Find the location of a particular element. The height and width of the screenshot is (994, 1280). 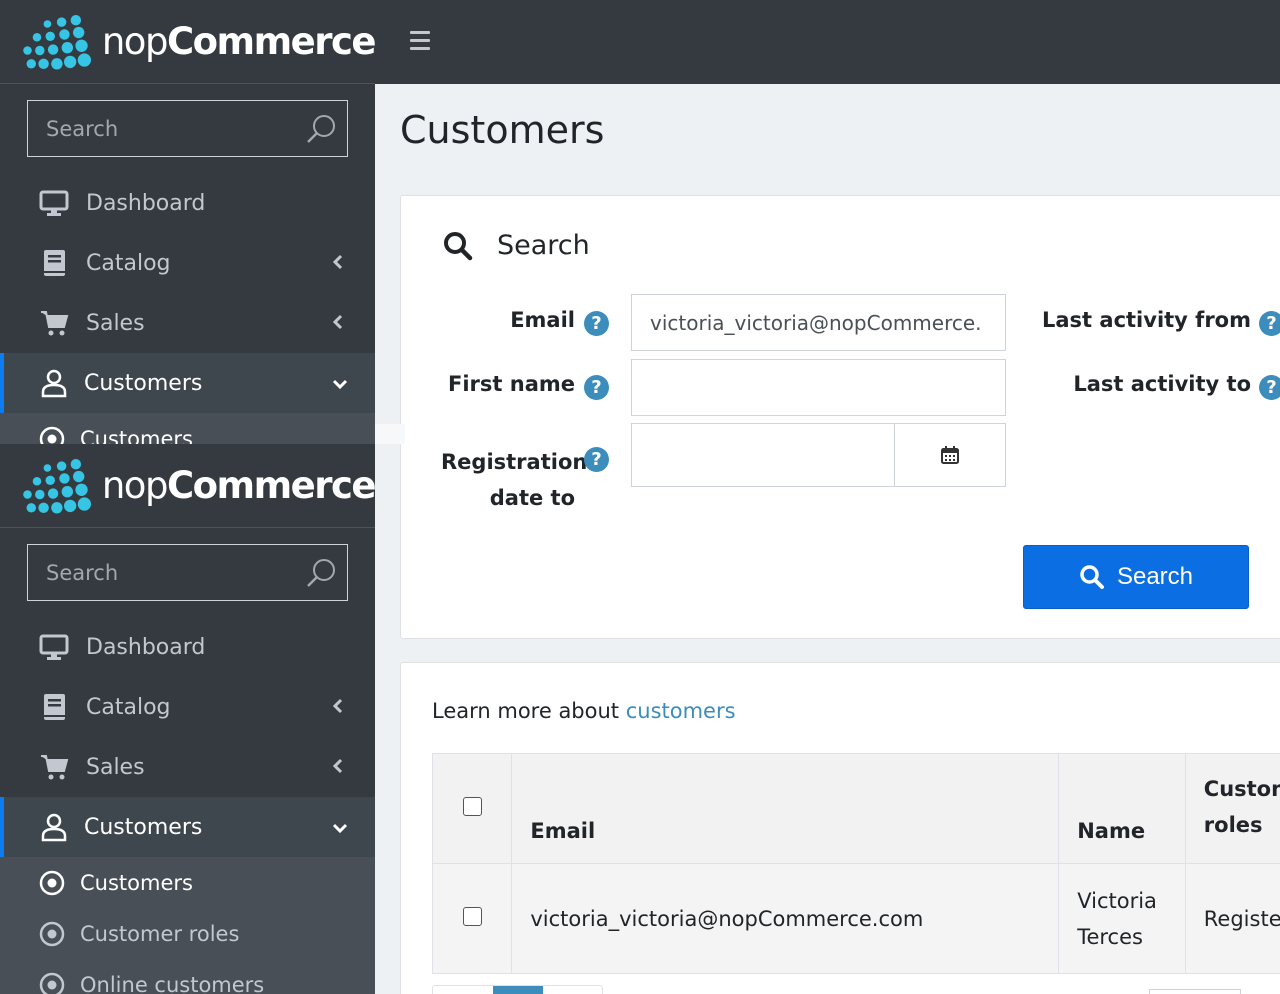

cell-customer-roles: Registe is located at coordinates (1232, 918).